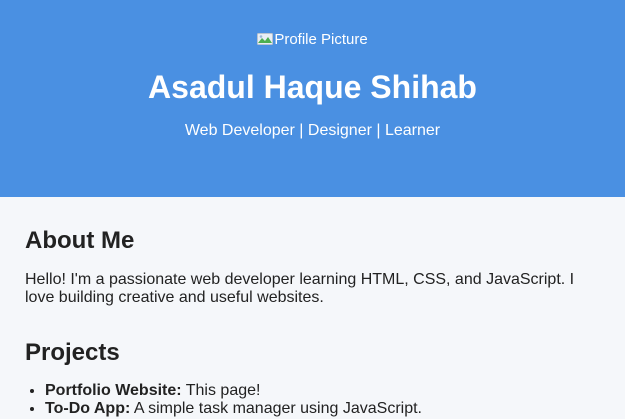  What do you see at coordinates (321, 39) in the screenshot?
I see `avatar-alt-text: Profile Picture` at bounding box center [321, 39].